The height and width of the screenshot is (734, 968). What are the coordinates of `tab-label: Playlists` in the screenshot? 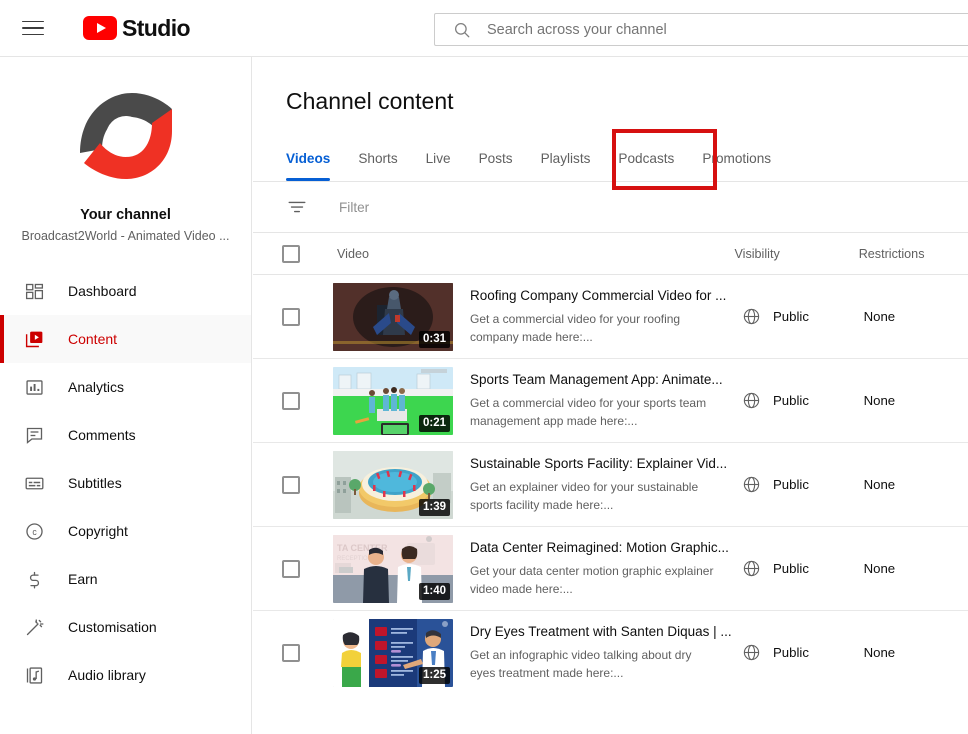 It's located at (565, 158).